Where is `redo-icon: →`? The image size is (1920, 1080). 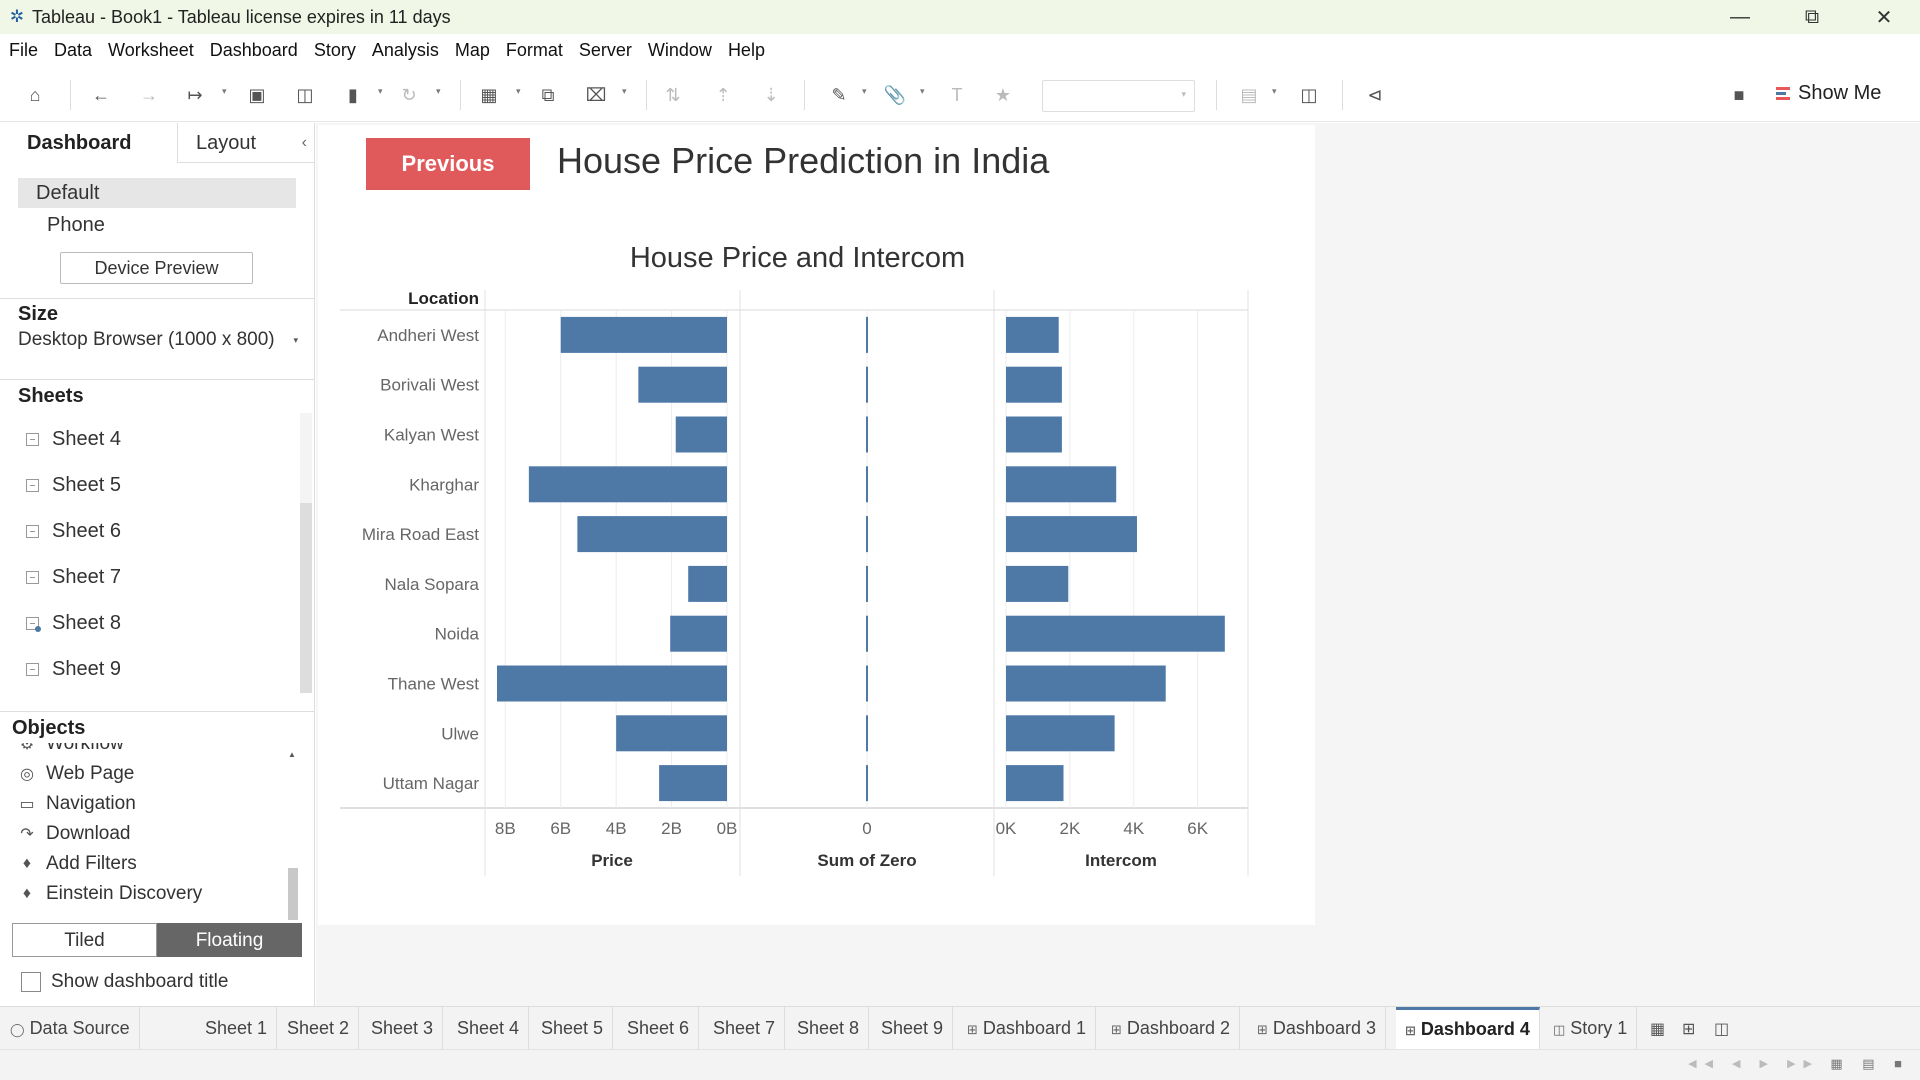 redo-icon: → is located at coordinates (149, 95).